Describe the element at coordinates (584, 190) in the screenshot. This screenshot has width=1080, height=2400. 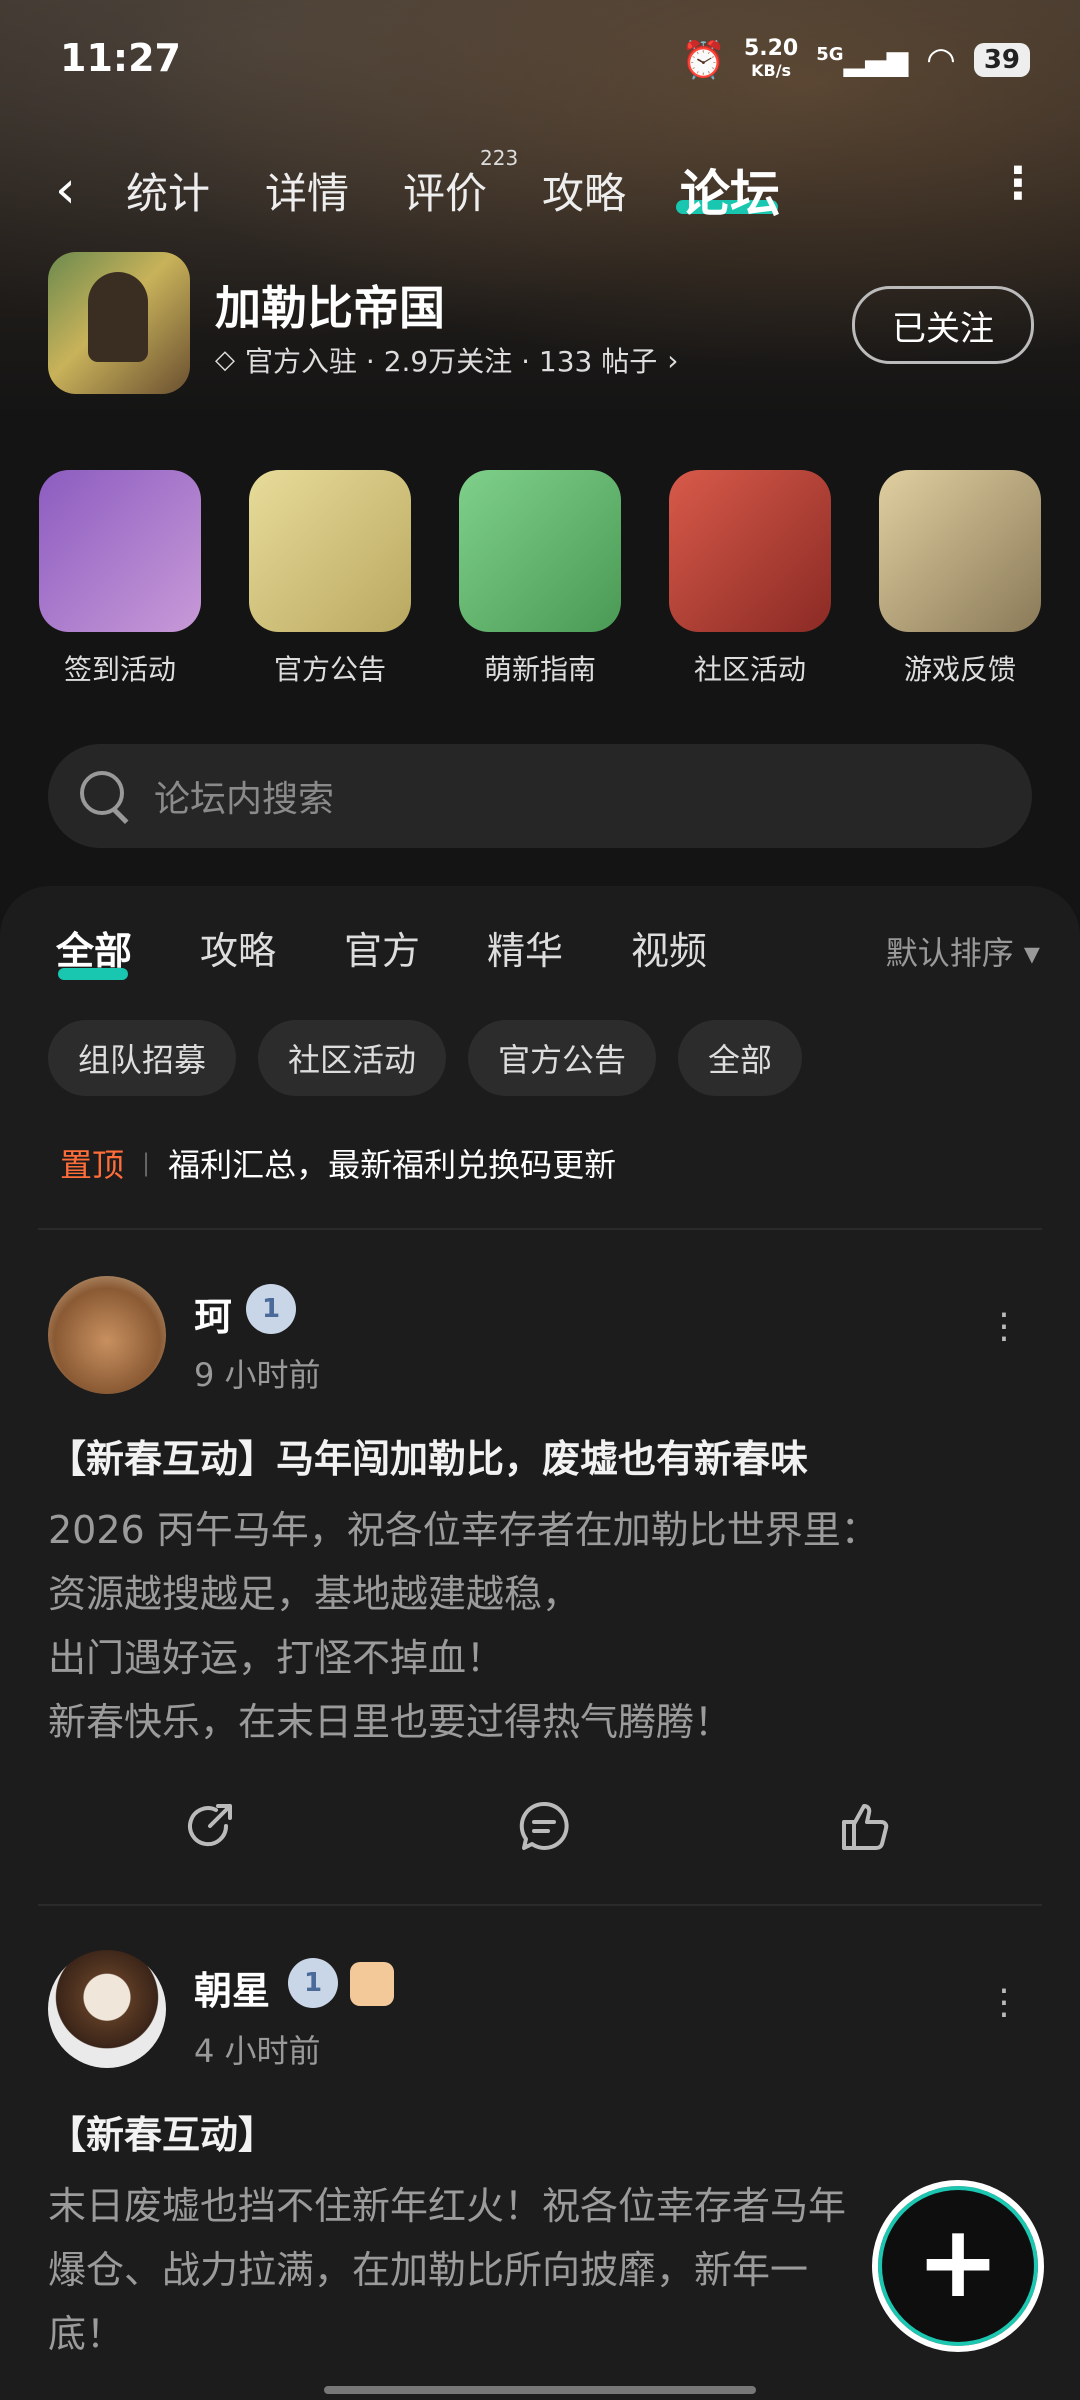
I see `tab-guides: 攻略` at that location.